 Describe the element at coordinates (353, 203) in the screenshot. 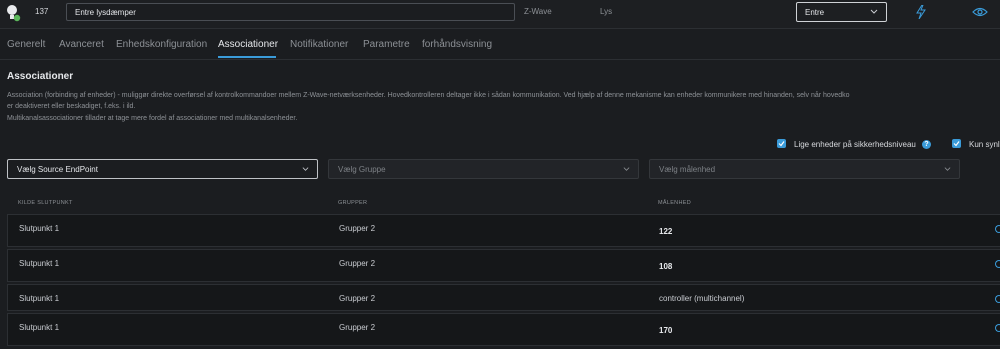

I see `column-header-group: GRUPPER` at that location.